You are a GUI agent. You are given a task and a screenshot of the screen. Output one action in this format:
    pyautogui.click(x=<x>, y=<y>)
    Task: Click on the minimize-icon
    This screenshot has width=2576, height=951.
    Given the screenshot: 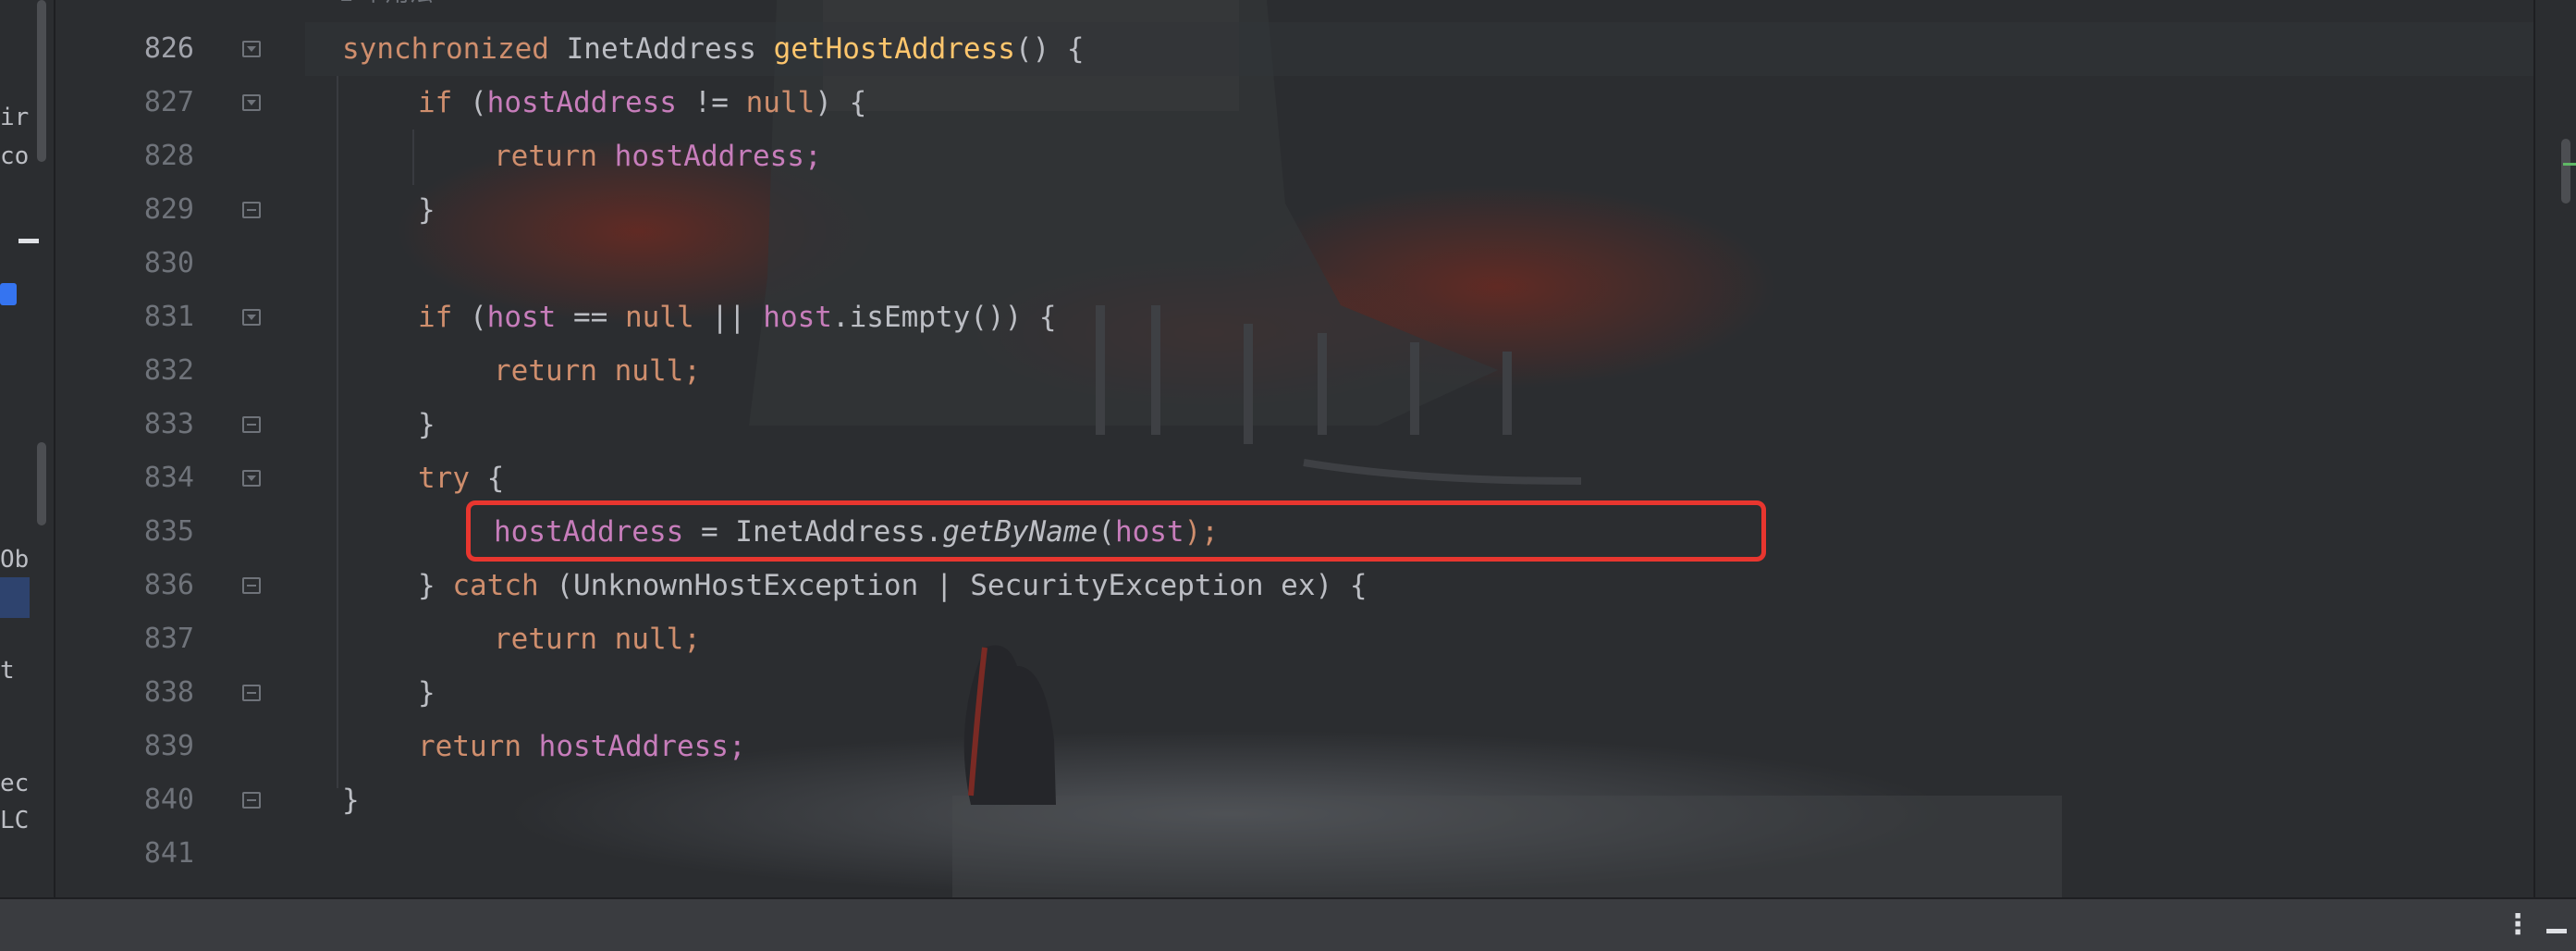 What is the action you would take?
    pyautogui.click(x=2556, y=931)
    